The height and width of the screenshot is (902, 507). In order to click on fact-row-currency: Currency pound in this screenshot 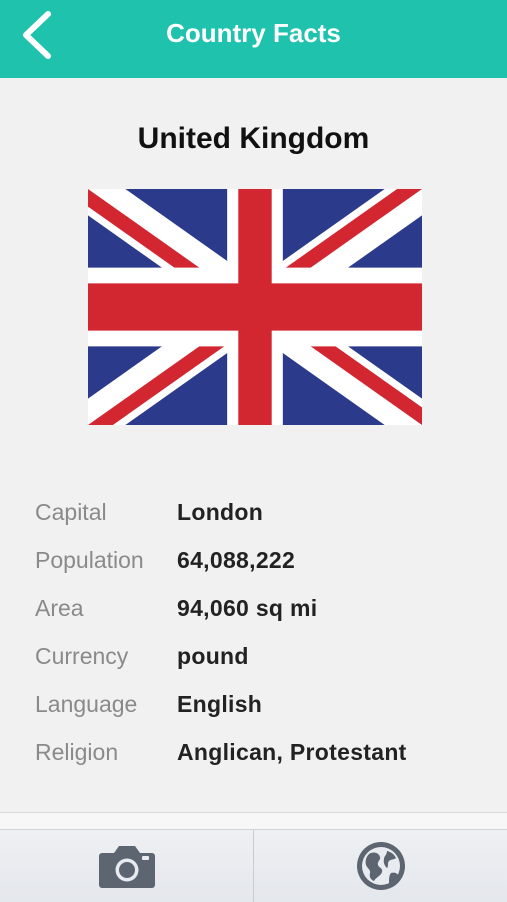, I will do `click(255, 656)`.